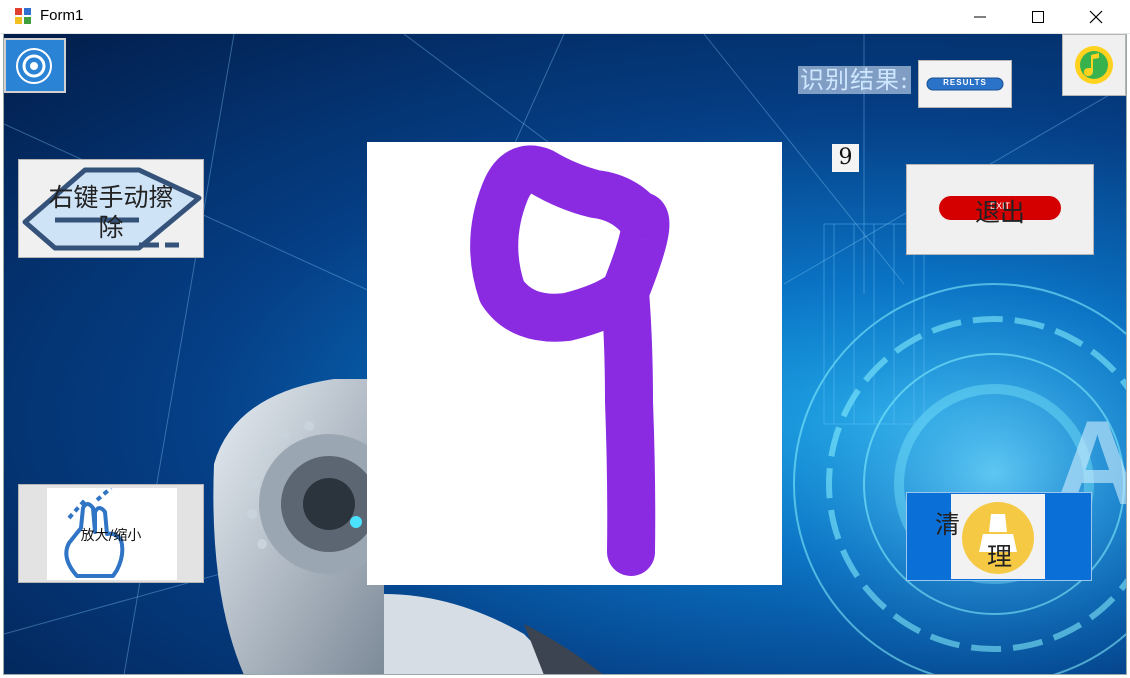  Describe the element at coordinates (855, 80) in the screenshot. I see `result-label: 识别结果:` at that location.